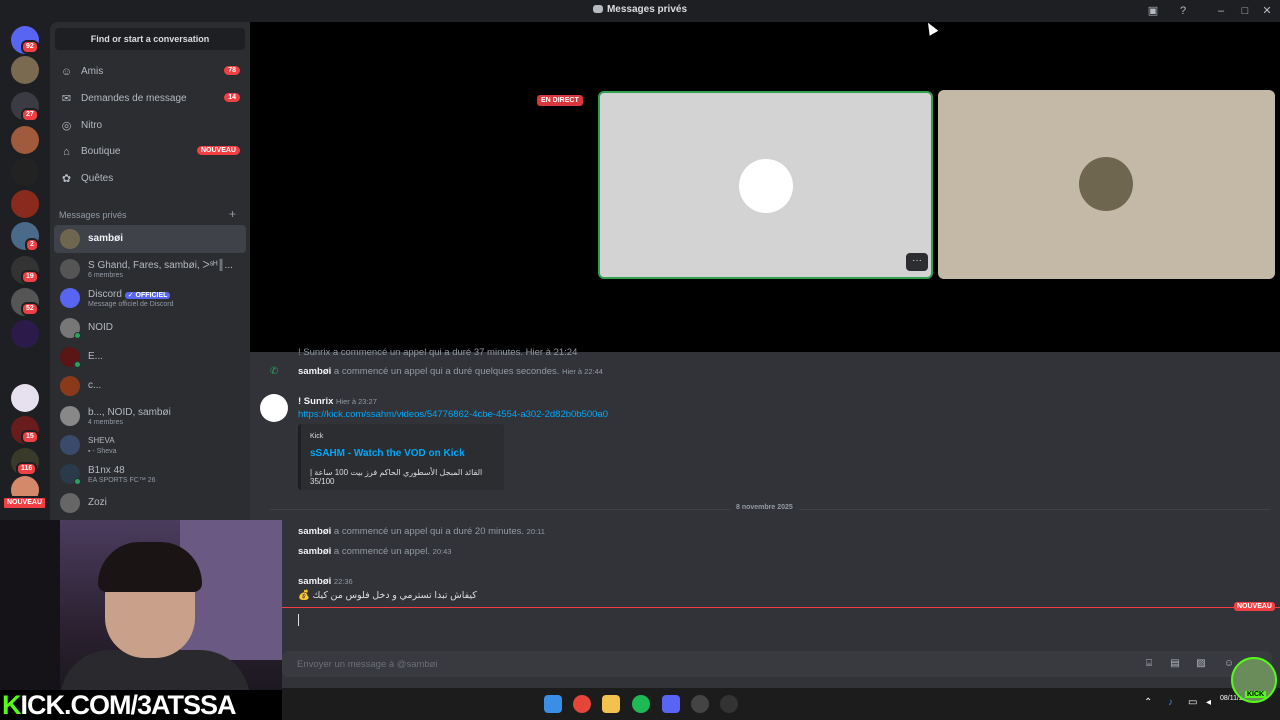 This screenshot has height=720, width=1280. What do you see at coordinates (150, 126) in the screenshot?
I see `nav-nitro: ◎ Nitro` at bounding box center [150, 126].